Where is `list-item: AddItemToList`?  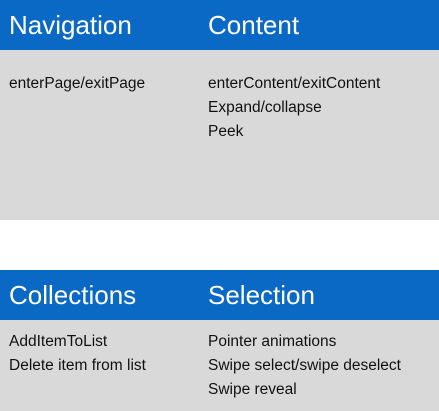
list-item: AddItemToList is located at coordinates (58, 341).